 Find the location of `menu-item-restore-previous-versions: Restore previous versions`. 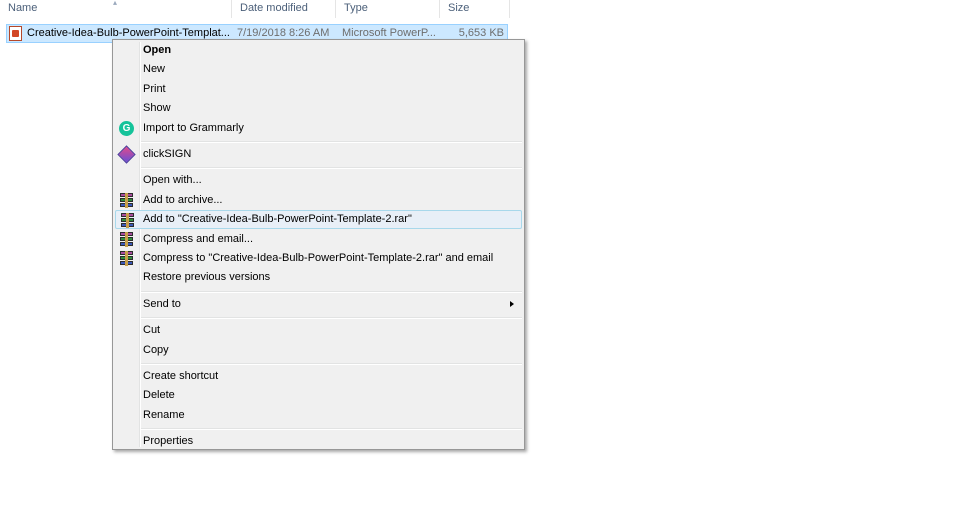

menu-item-restore-previous-versions: Restore previous versions is located at coordinates (318, 277).